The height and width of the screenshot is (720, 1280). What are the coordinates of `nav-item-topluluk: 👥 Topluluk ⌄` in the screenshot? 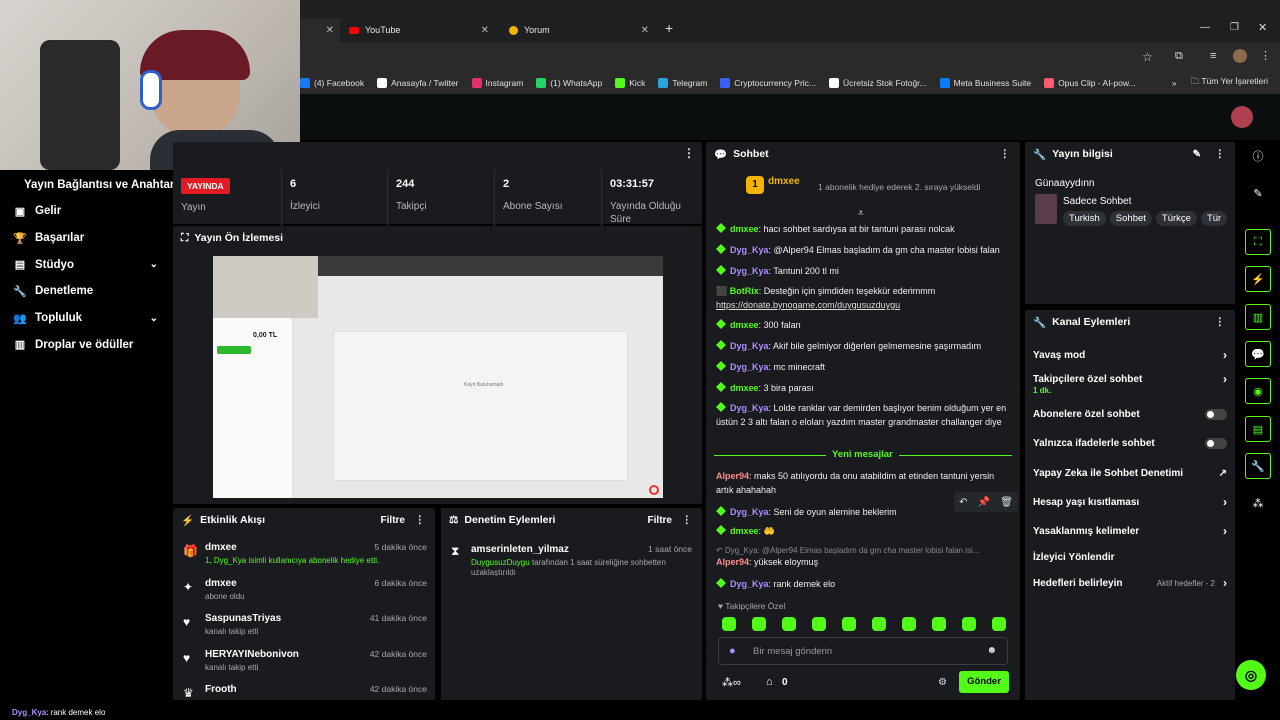 It's located at (86, 318).